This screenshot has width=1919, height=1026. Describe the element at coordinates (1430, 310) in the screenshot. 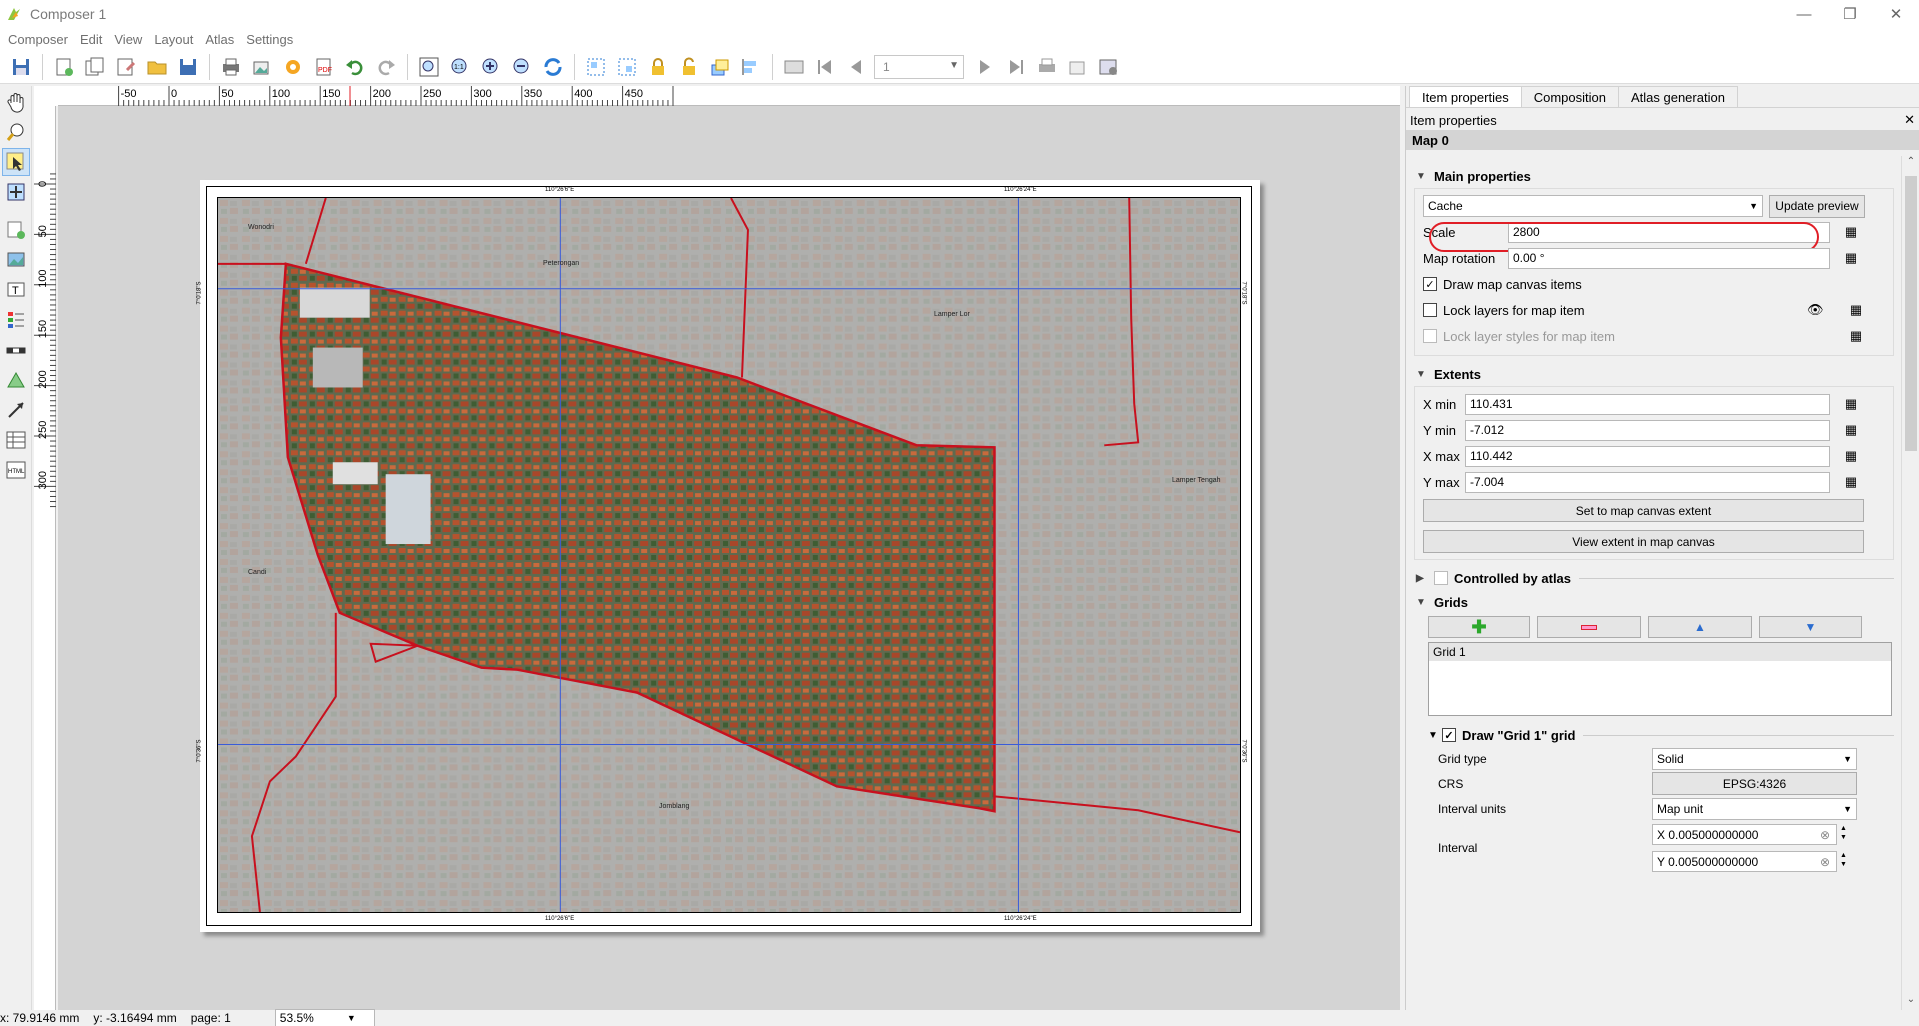

I see `lock-layers-checkbox` at that location.